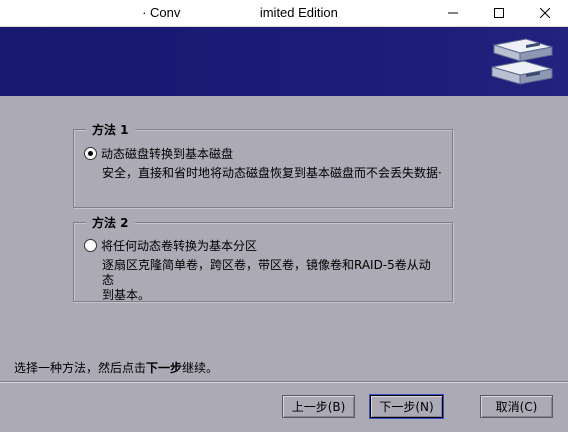  What do you see at coordinates (200, 368) in the screenshot?
I see `instruction-suffix: 继续。` at bounding box center [200, 368].